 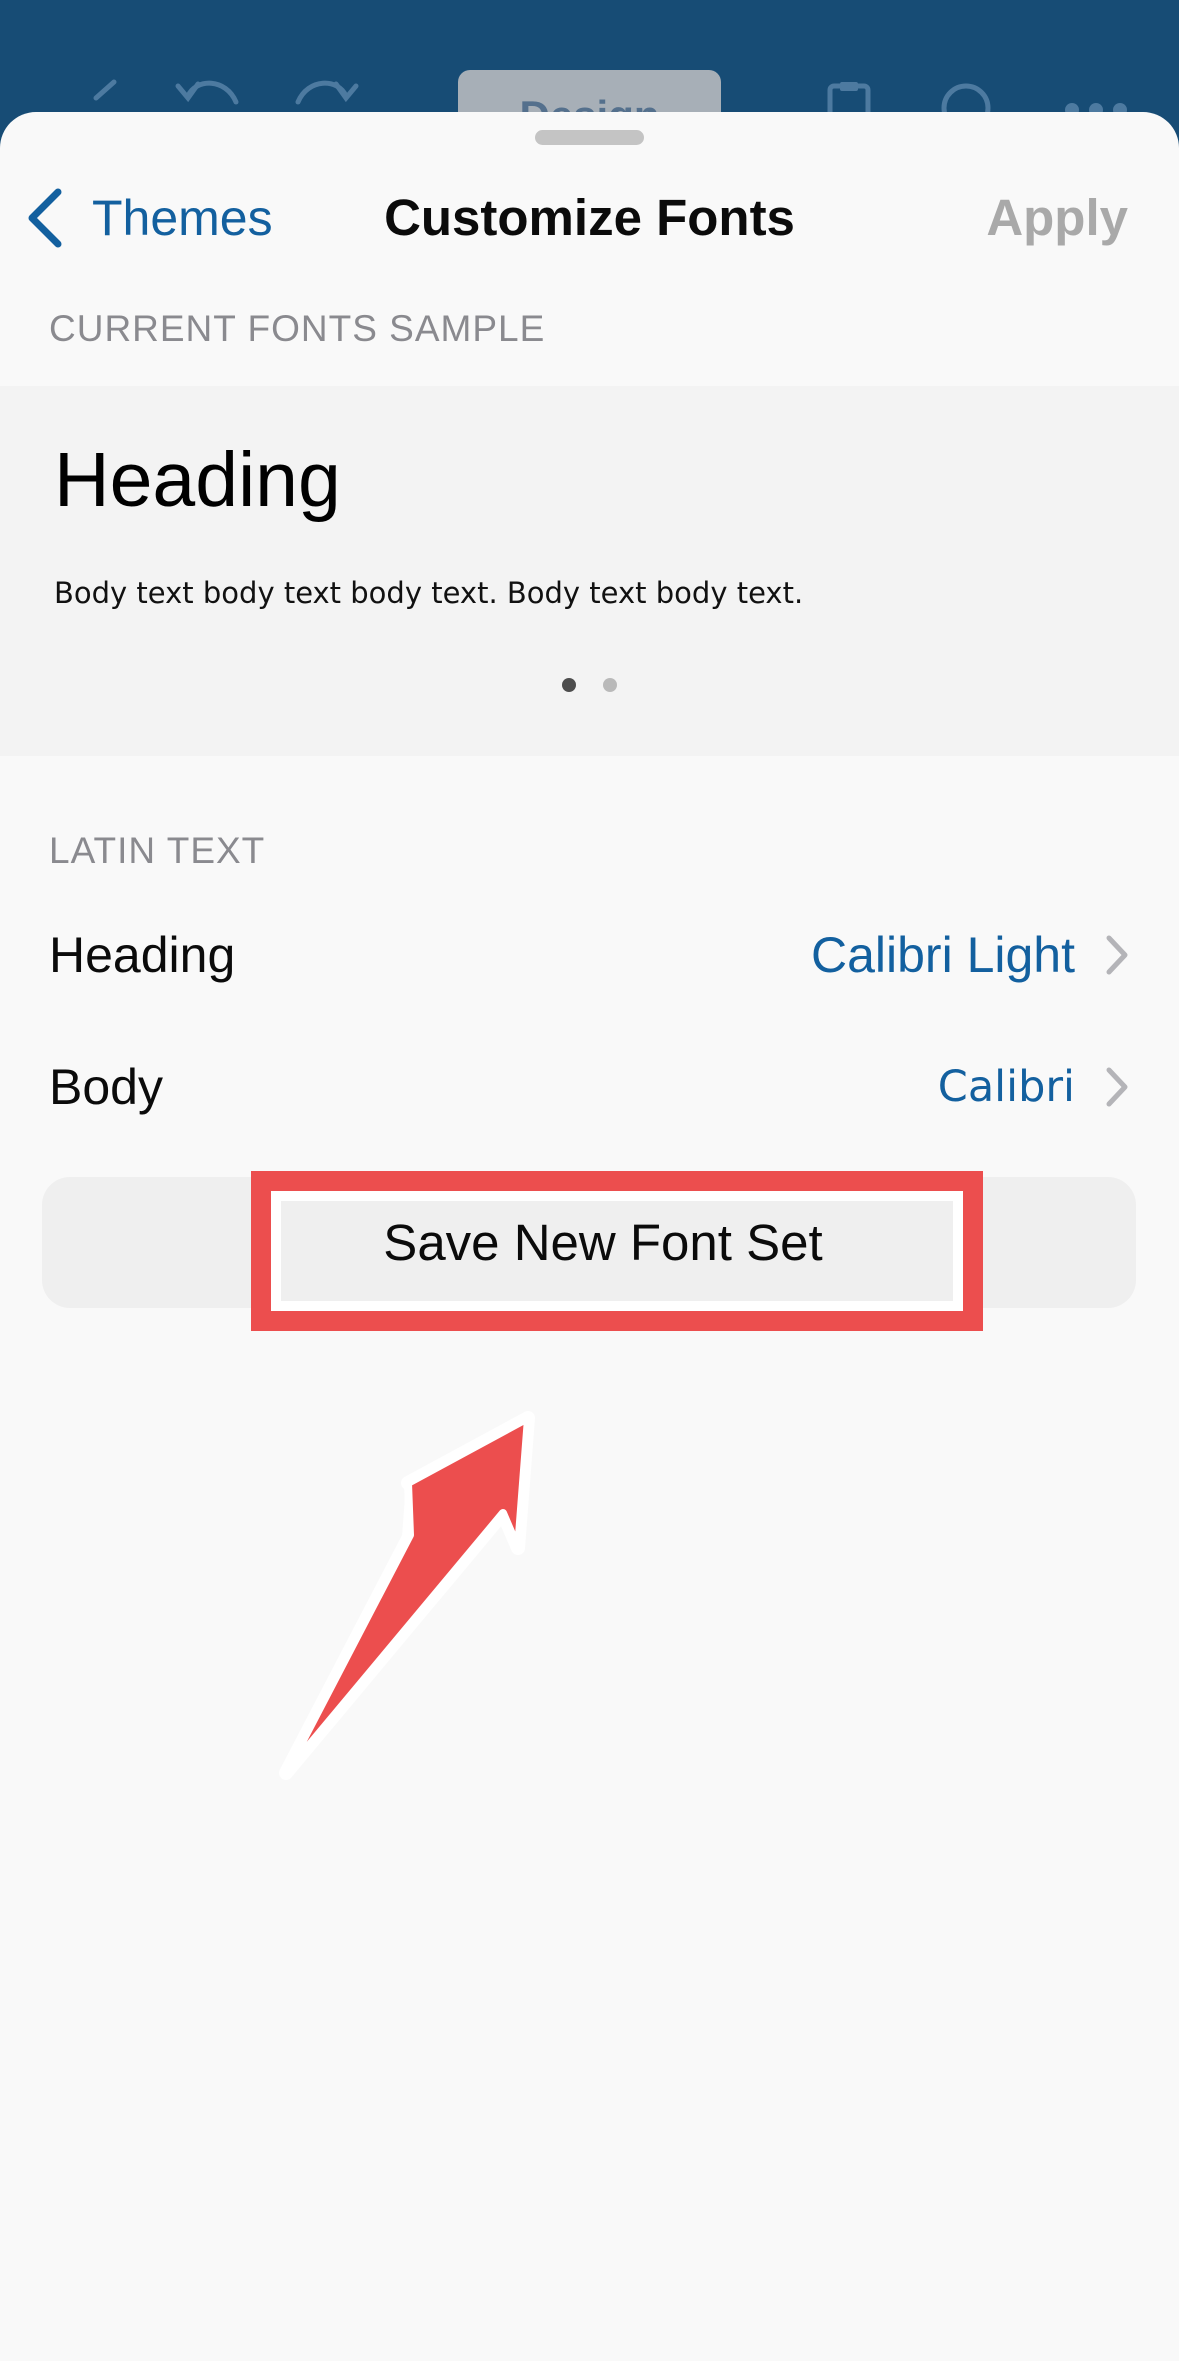 I want to click on back-button-label: Themes, so click(x=182, y=218).